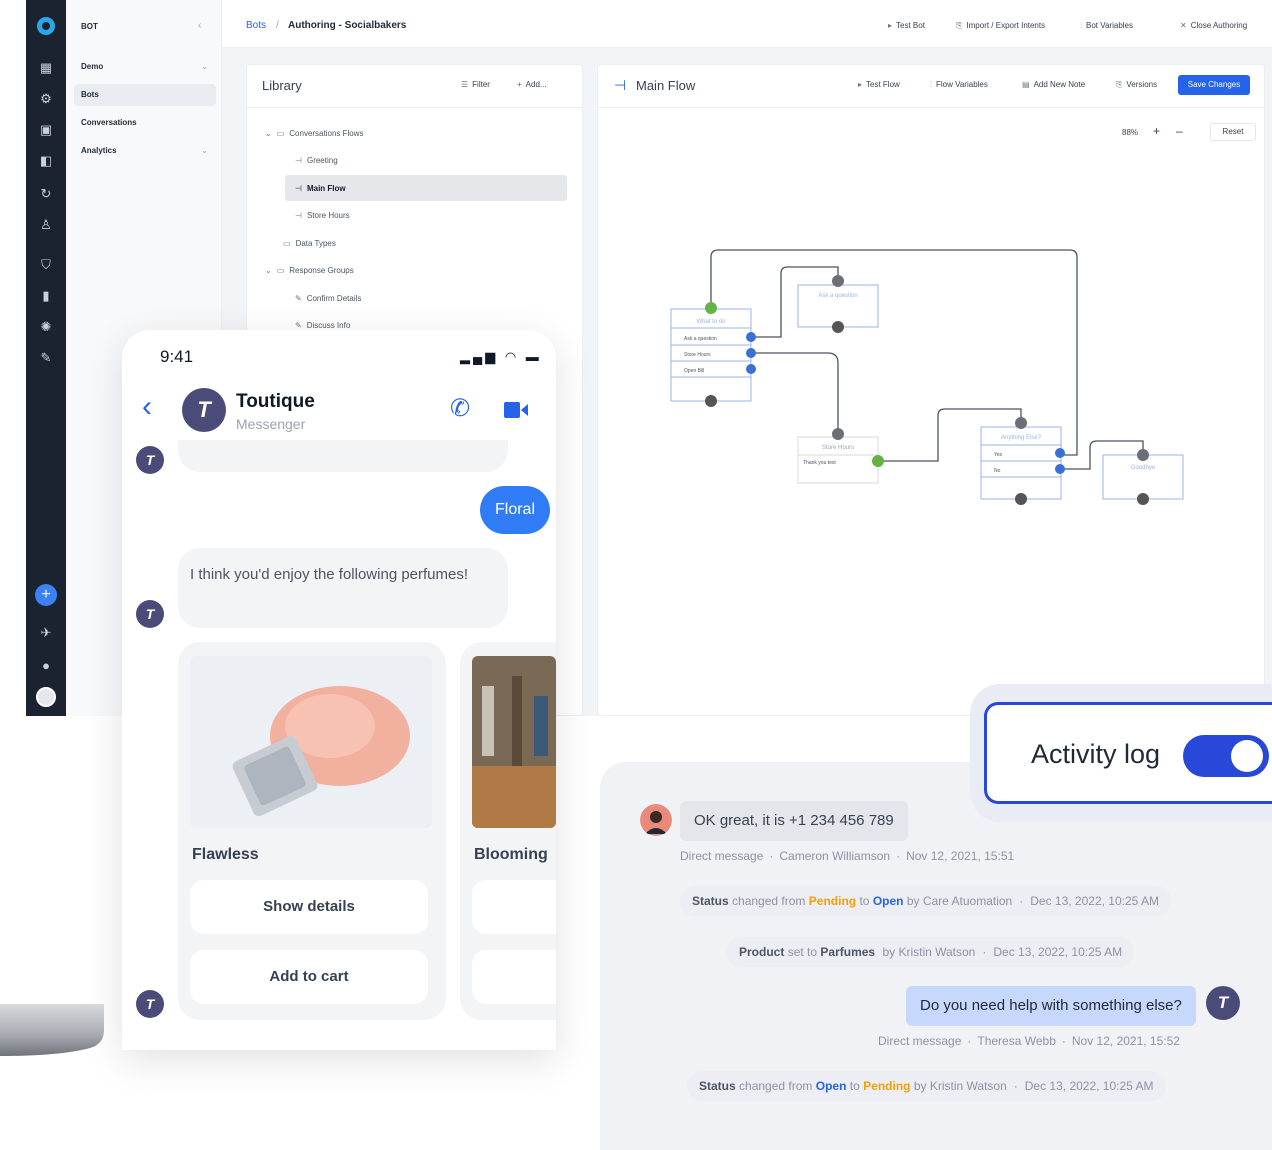  I want to click on nav-item-demo: Demo ⌄, so click(145, 67).